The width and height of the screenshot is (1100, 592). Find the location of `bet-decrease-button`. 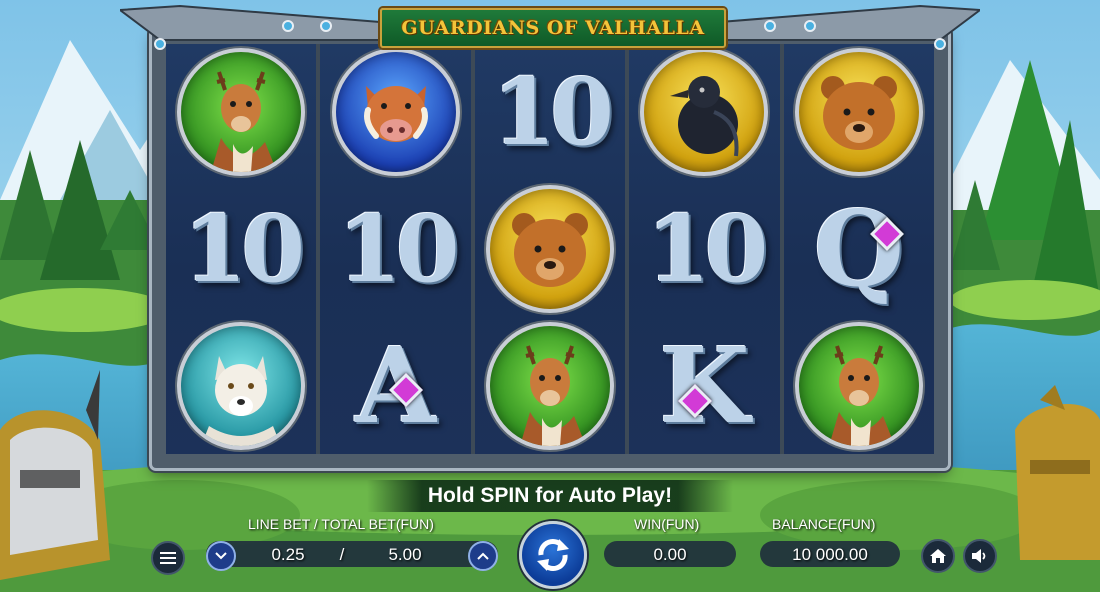

bet-decrease-button is located at coordinates (221, 556).